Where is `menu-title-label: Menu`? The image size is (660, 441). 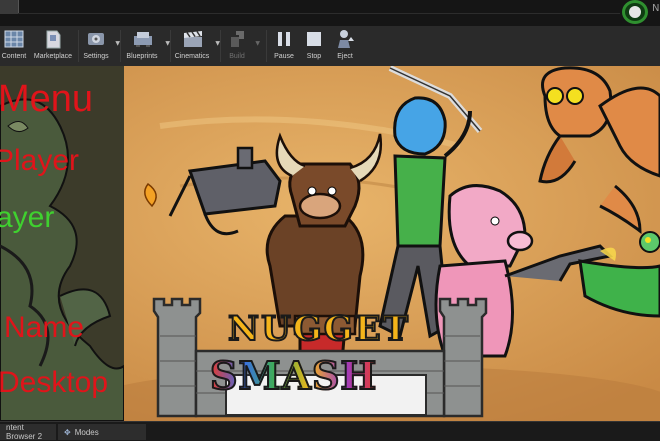
menu-title-label: Menu is located at coordinates (47, 99).